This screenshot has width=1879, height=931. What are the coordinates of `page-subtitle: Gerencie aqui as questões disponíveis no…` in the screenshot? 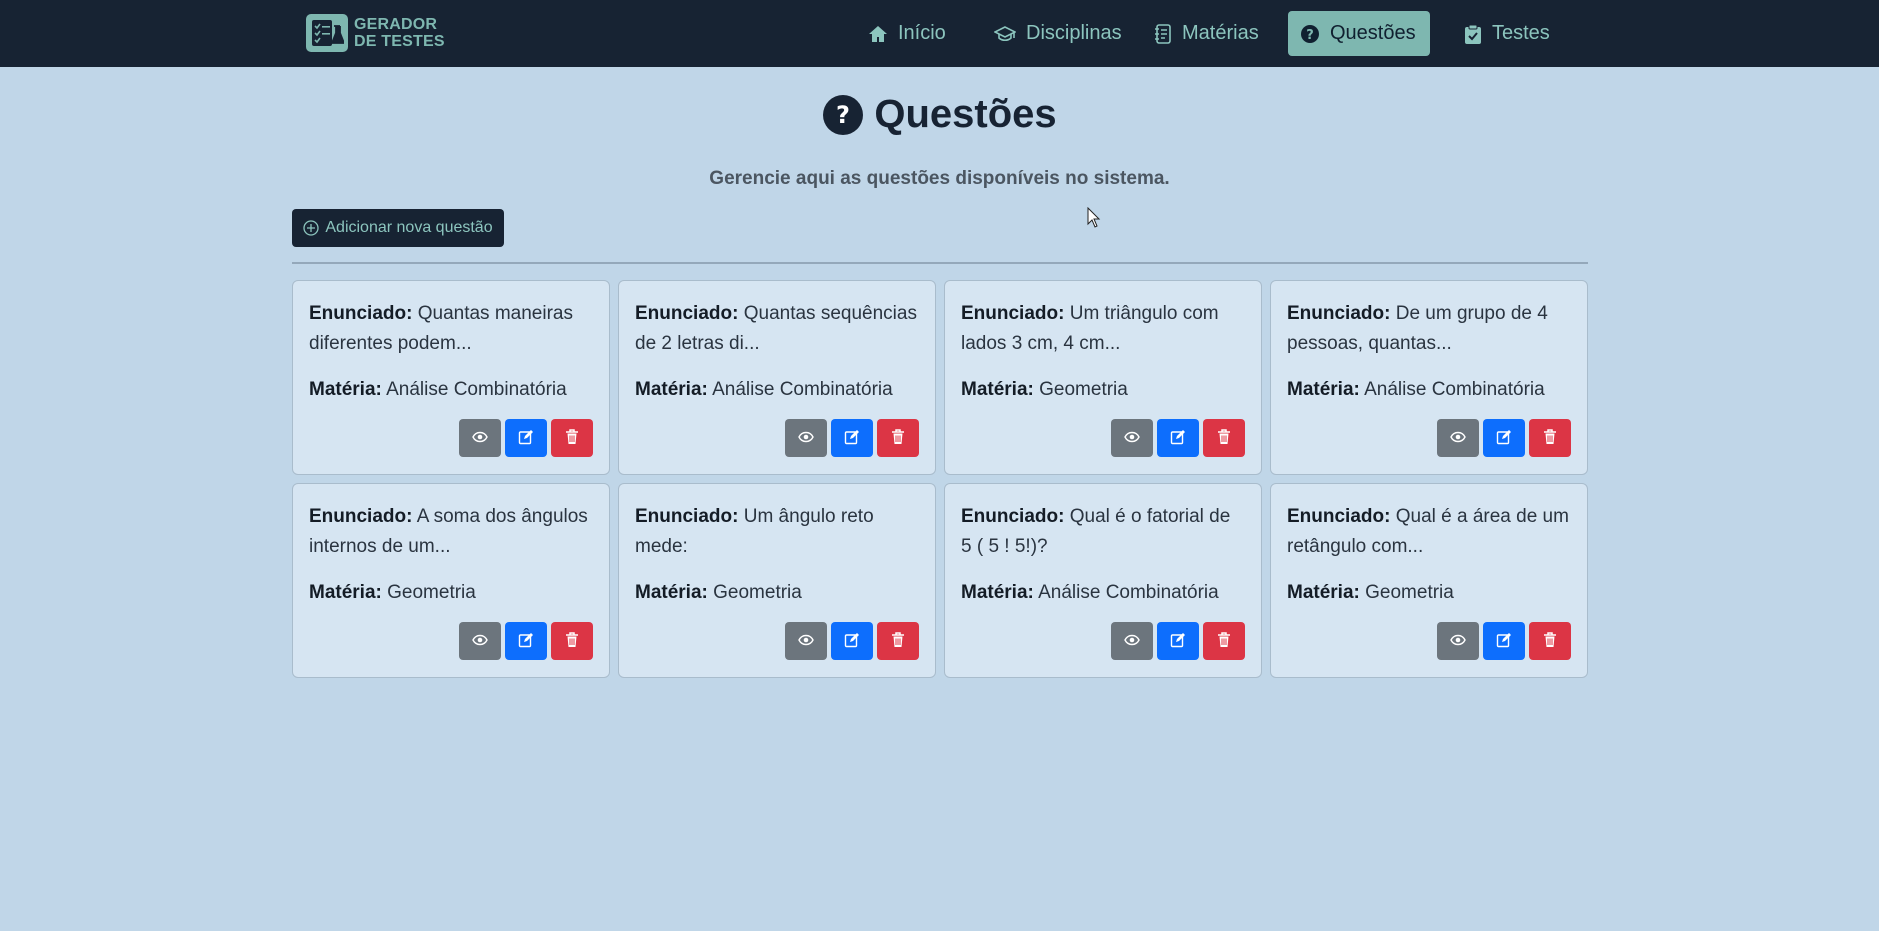 It's located at (939, 178).